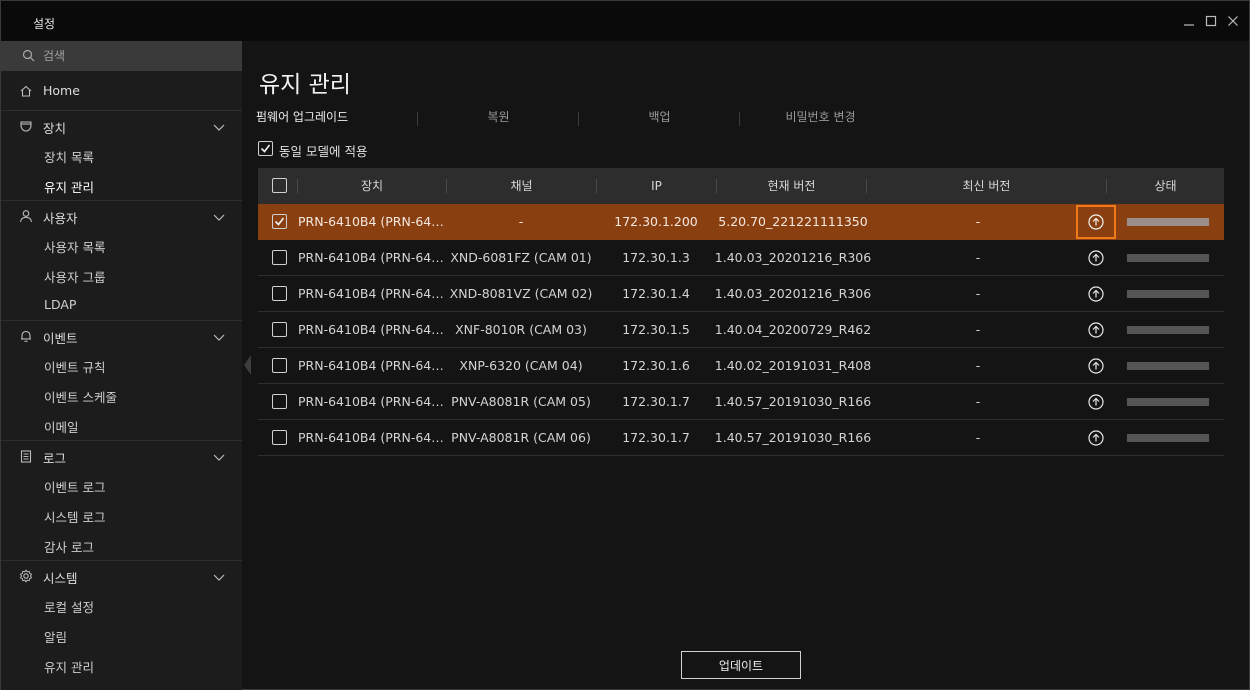  Describe the element at coordinates (121, 455) in the screenshot. I see `sidebar-section-logs: 로그` at that location.